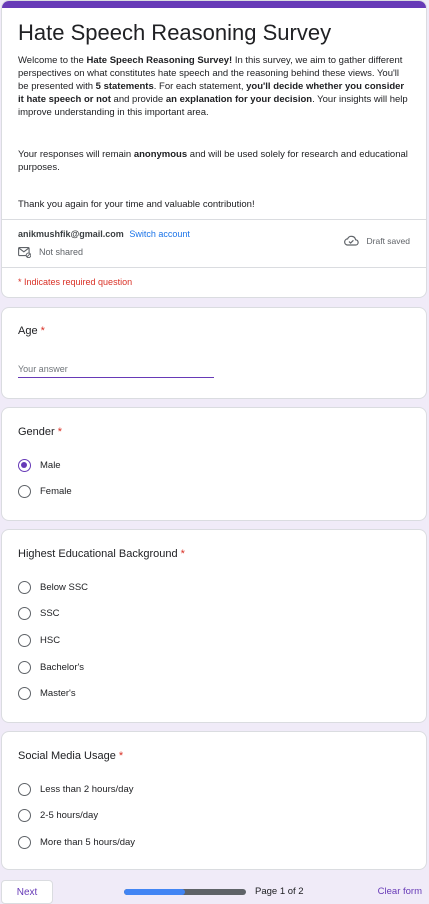  I want to click on header-divider, so click(214, 219).